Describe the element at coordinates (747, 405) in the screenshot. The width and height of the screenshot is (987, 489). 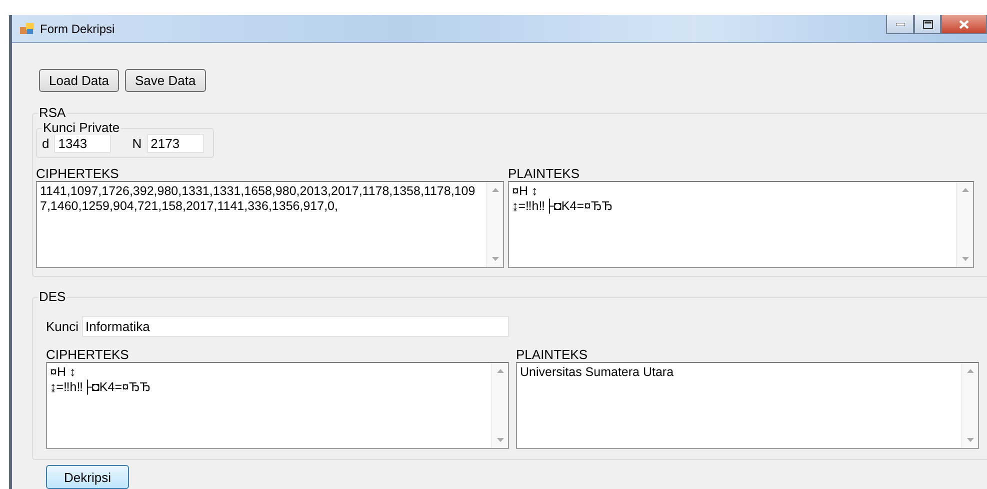
I see `text-area: Universitas Sumatera Utara` at that location.